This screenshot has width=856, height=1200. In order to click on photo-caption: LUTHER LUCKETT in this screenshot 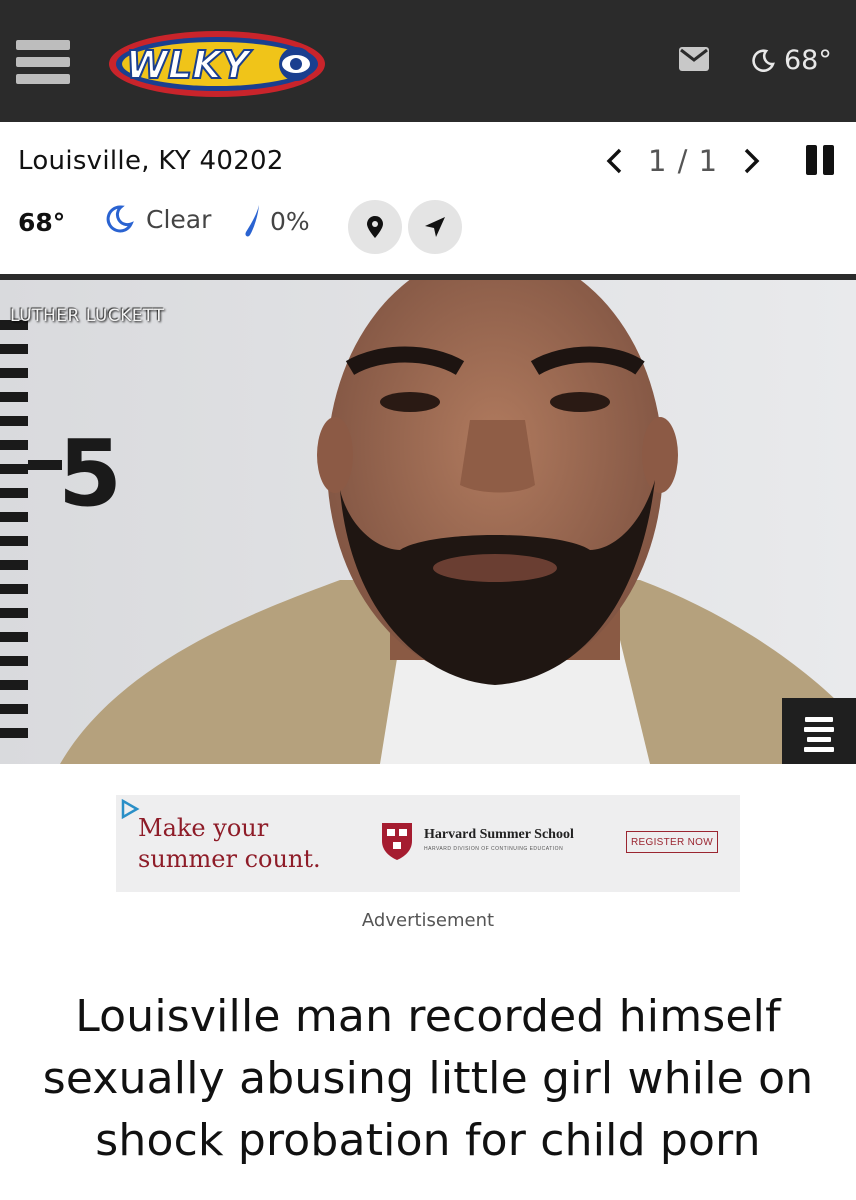, I will do `click(87, 316)`.